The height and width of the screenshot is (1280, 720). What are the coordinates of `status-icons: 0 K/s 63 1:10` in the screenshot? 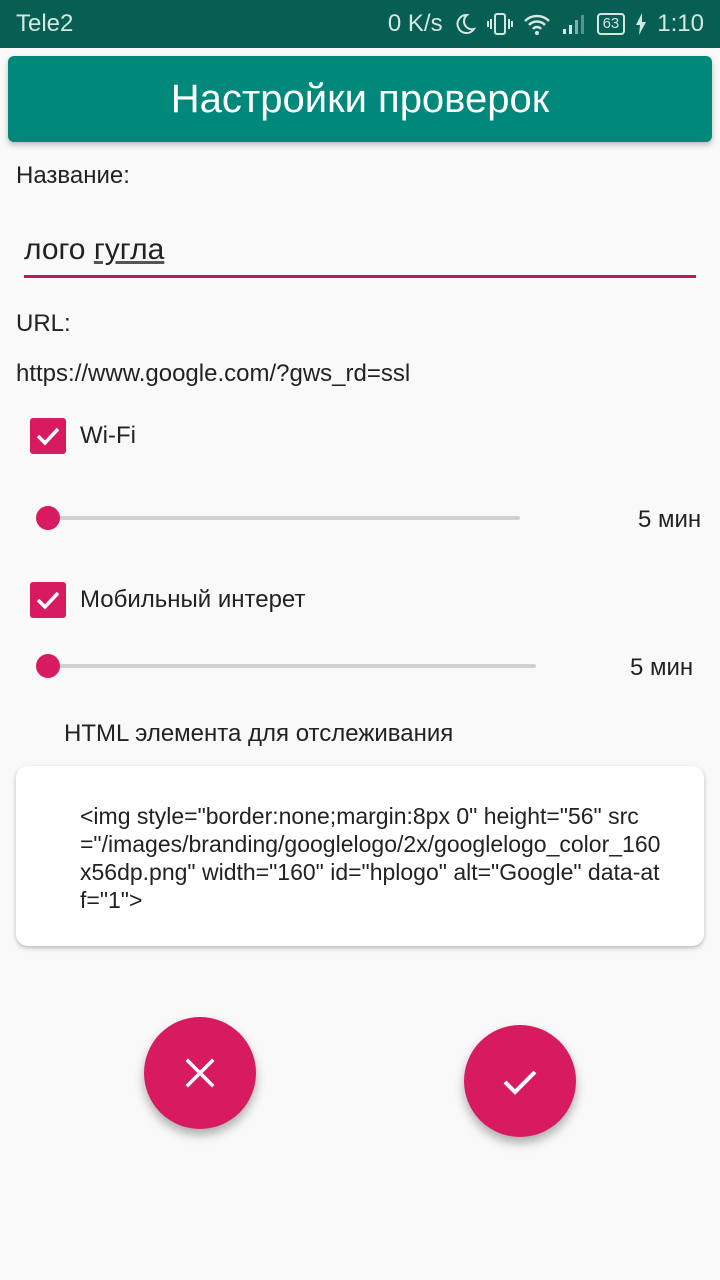 It's located at (546, 24).